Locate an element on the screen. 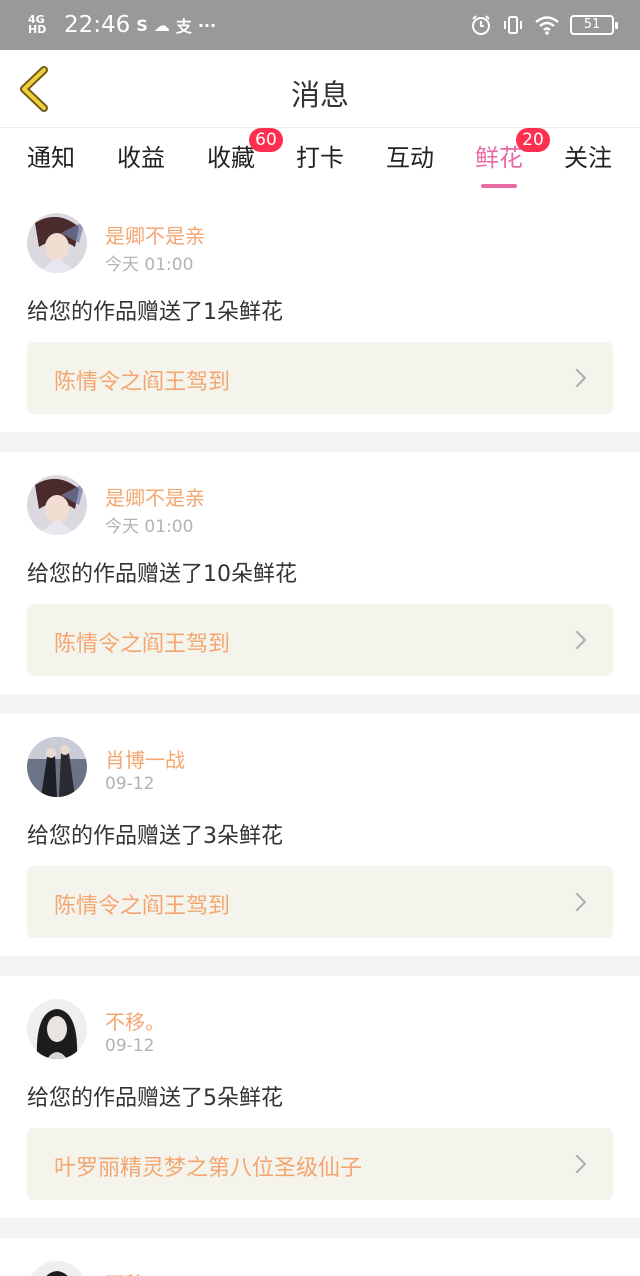 The height and width of the screenshot is (1276, 640). tab-label: 收藏 is located at coordinates (231, 158).